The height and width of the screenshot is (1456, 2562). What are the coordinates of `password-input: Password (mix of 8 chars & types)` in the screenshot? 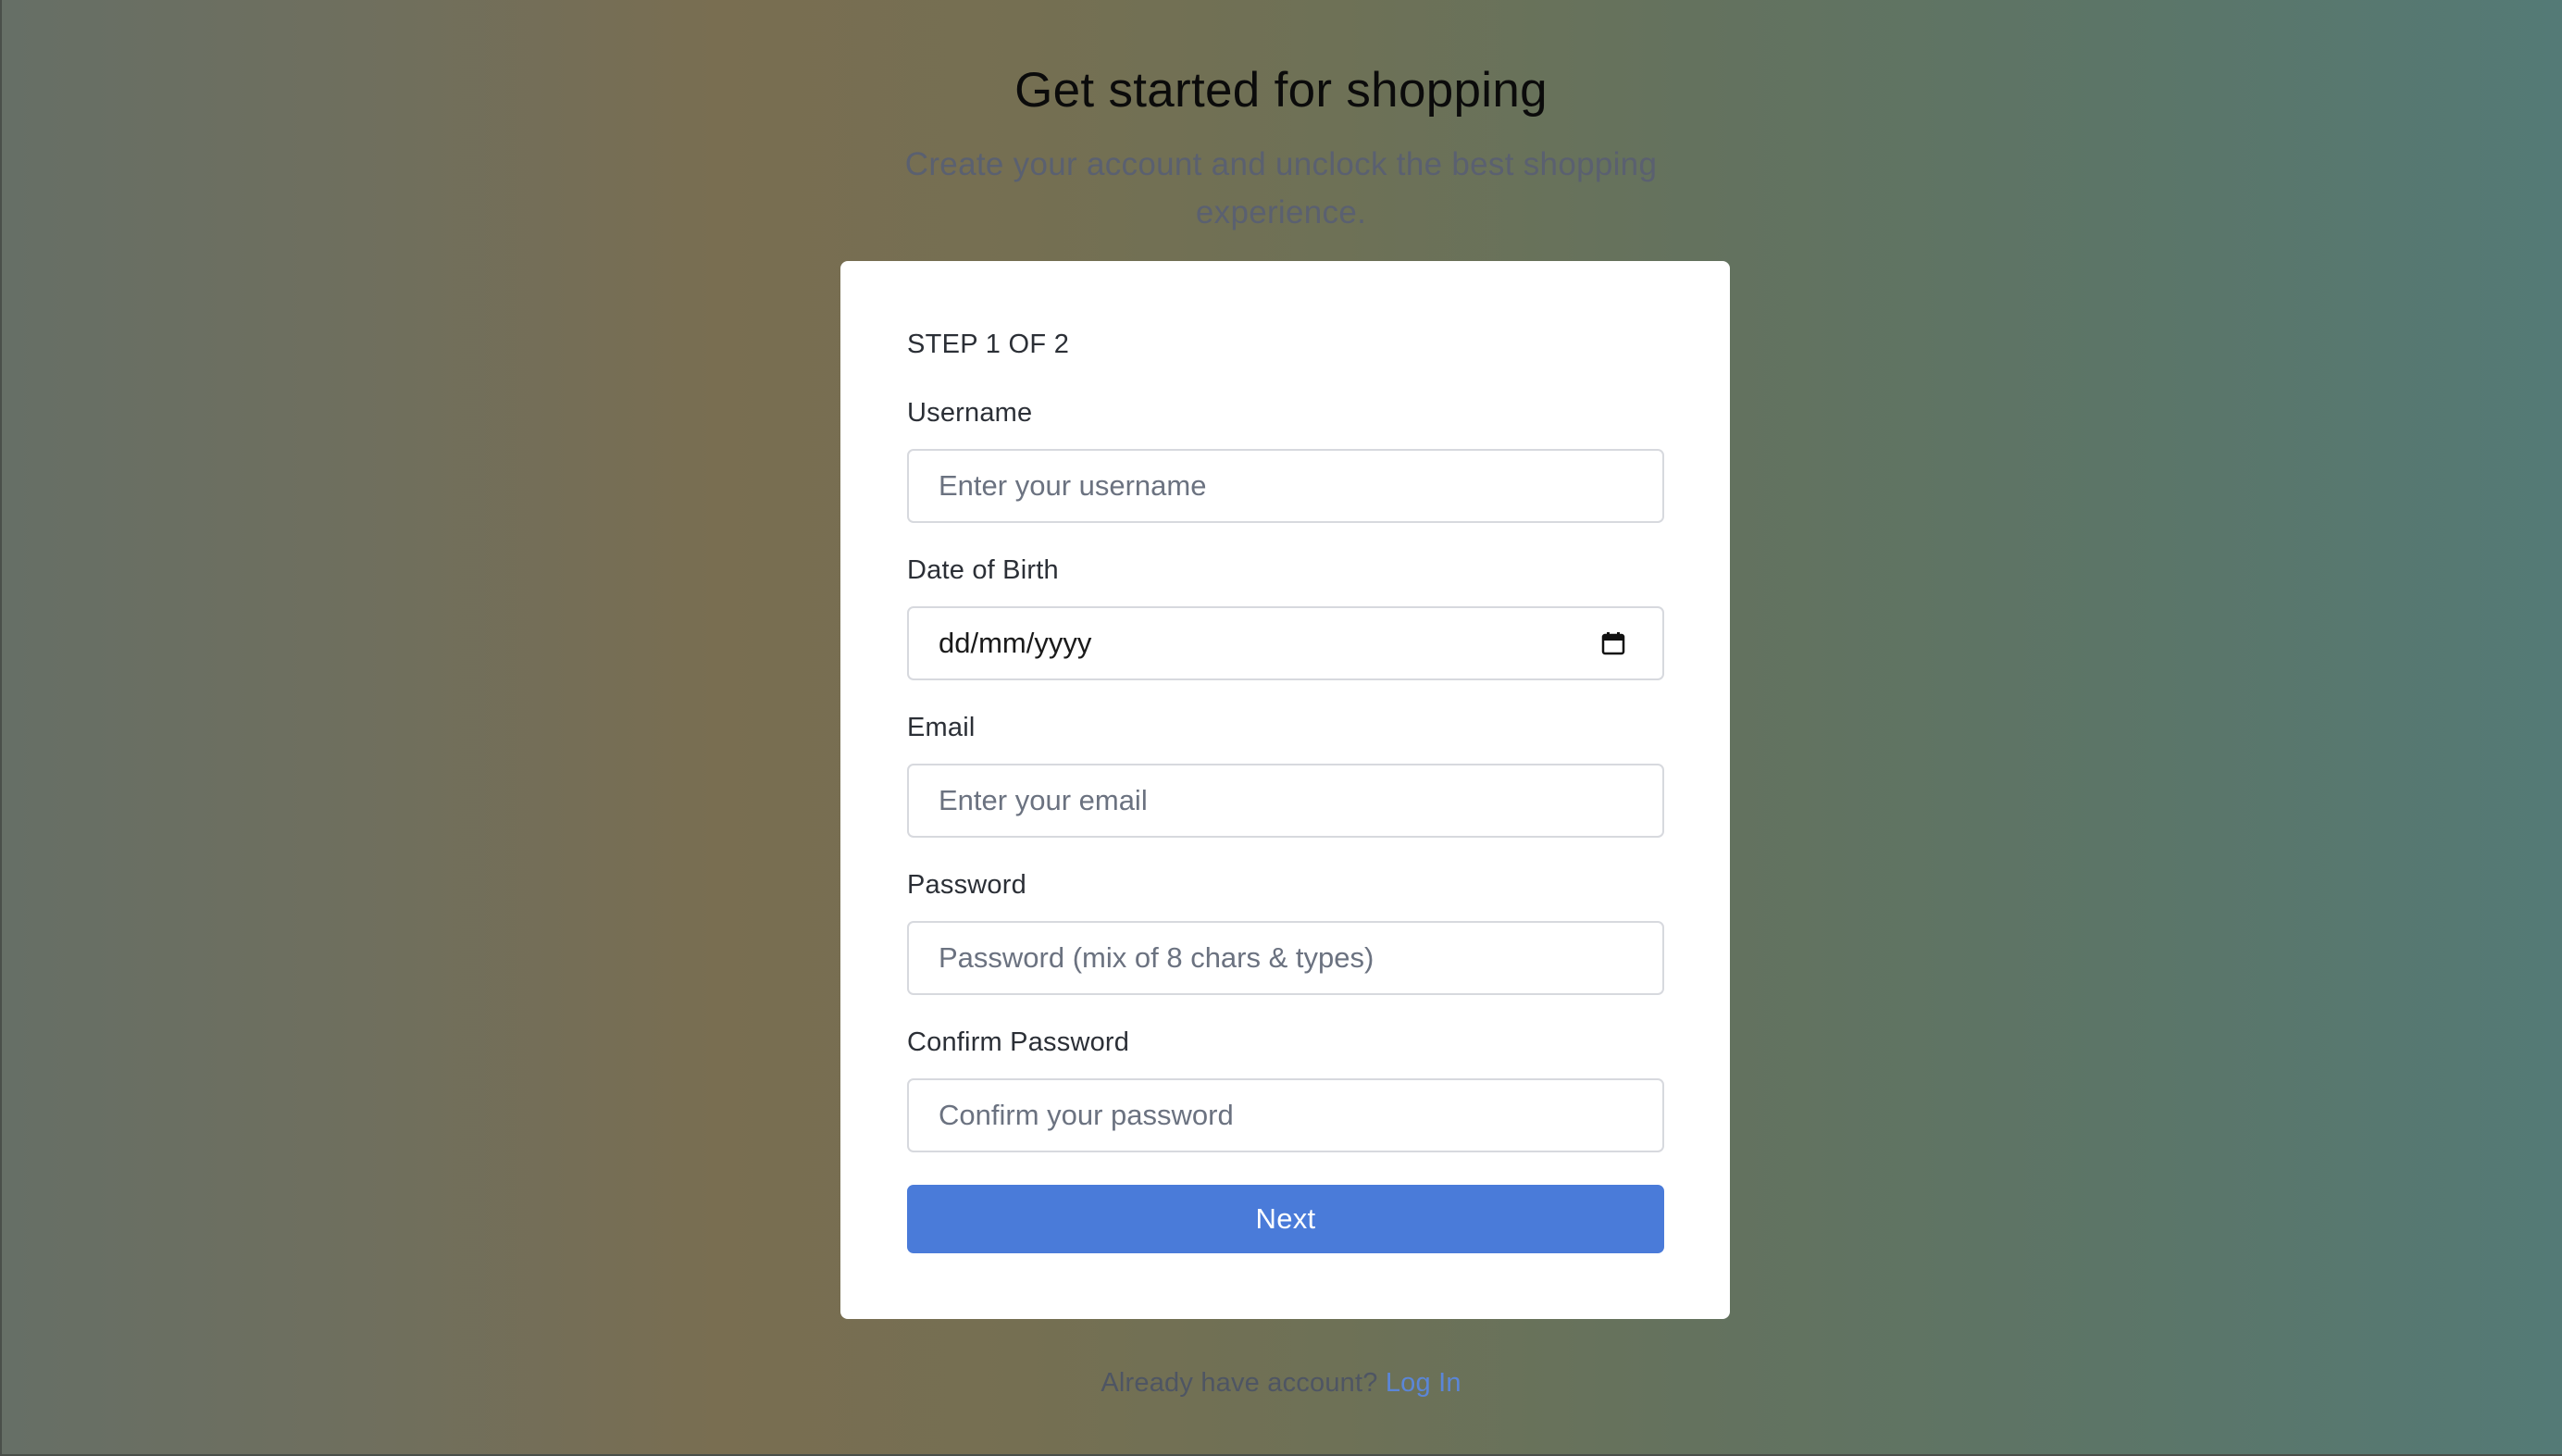 It's located at (1285, 958).